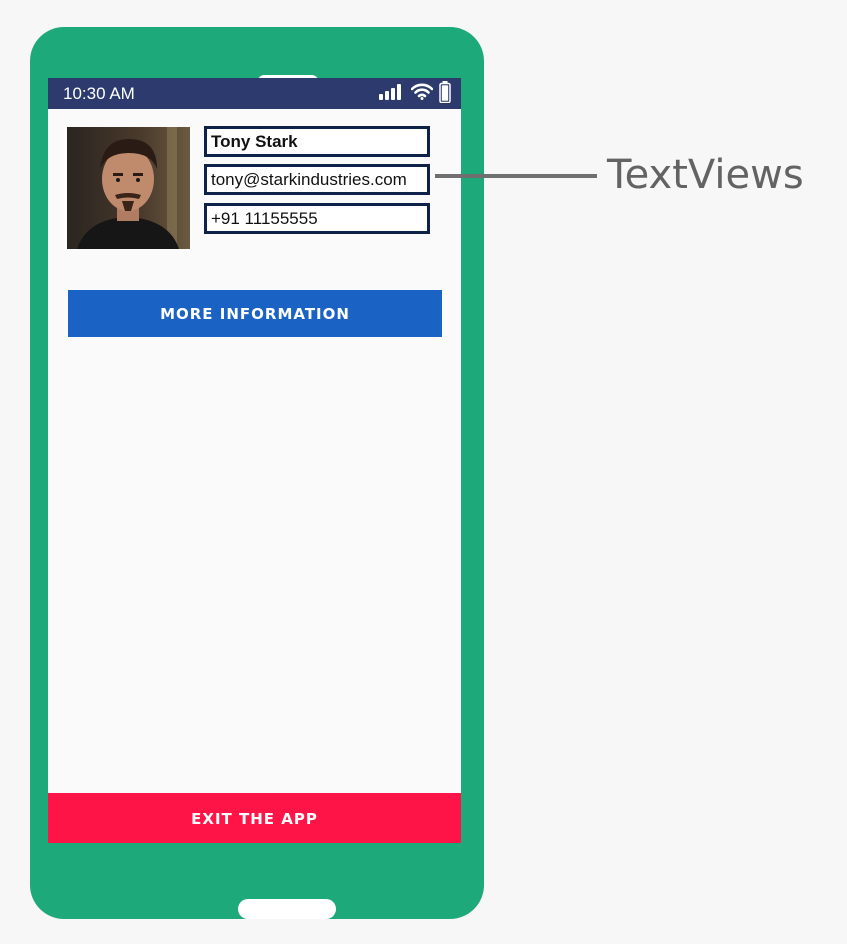 Image resolution: width=847 pixels, height=944 pixels. Describe the element at coordinates (422, 94) in the screenshot. I see `wifi-icon` at that location.